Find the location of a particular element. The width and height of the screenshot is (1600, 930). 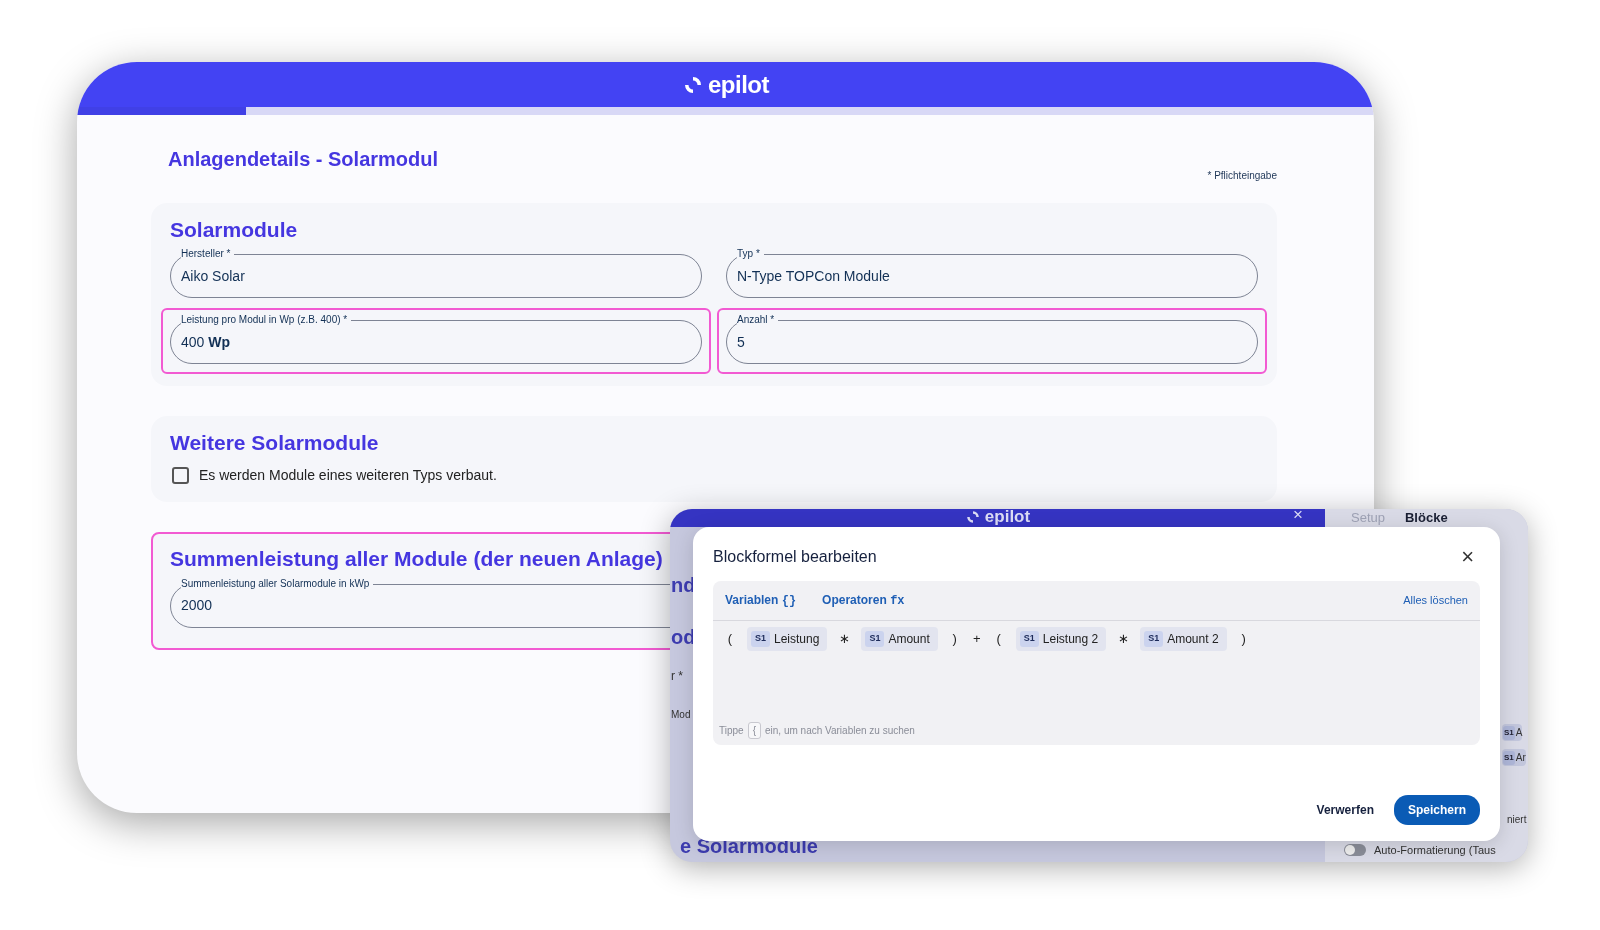

checkbox is located at coordinates (180, 476).